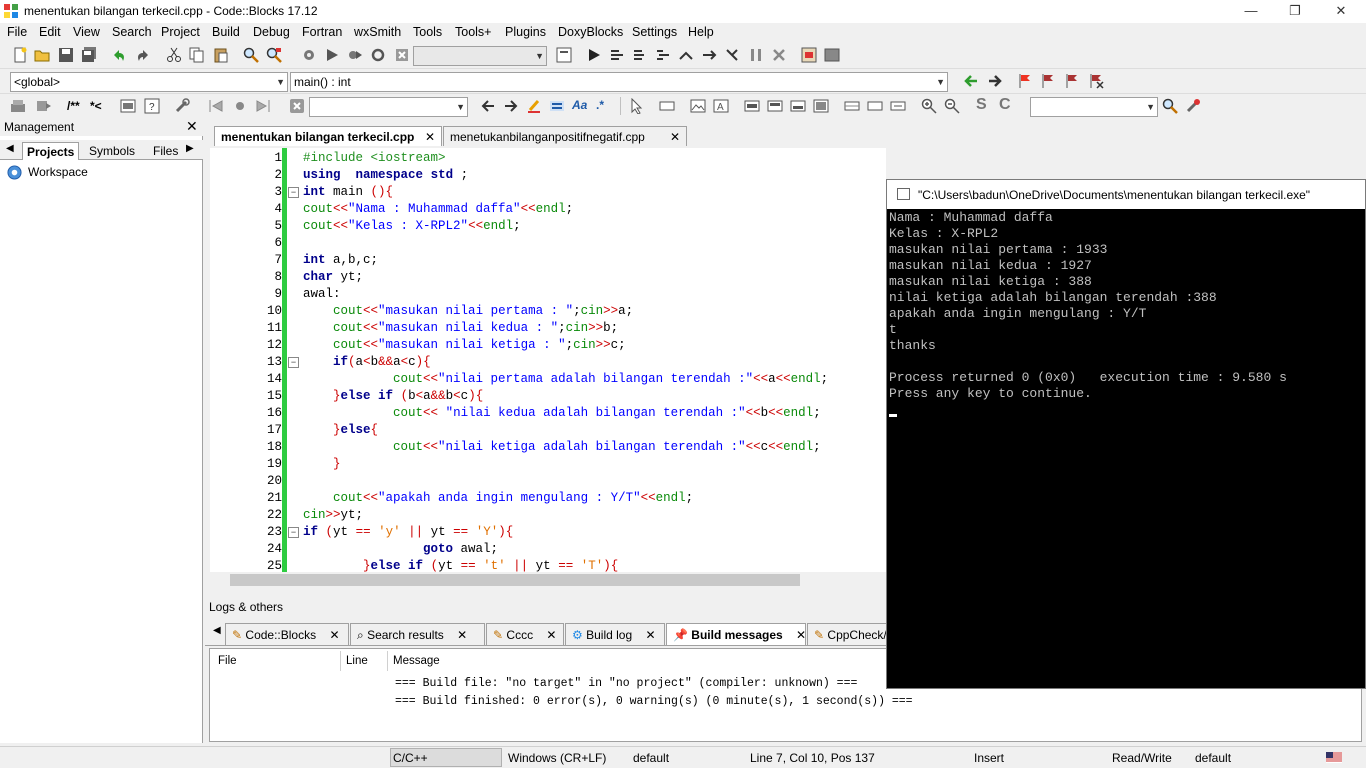 The height and width of the screenshot is (768, 1366). Describe the element at coordinates (438, 209) in the screenshot. I see `code-line: cout<<"Nama : Muhammad daffa"<<endl;` at that location.